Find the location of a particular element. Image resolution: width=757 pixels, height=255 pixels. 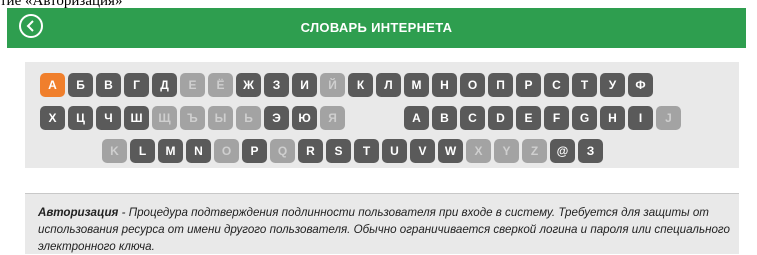

letter-key: W is located at coordinates (450, 151).